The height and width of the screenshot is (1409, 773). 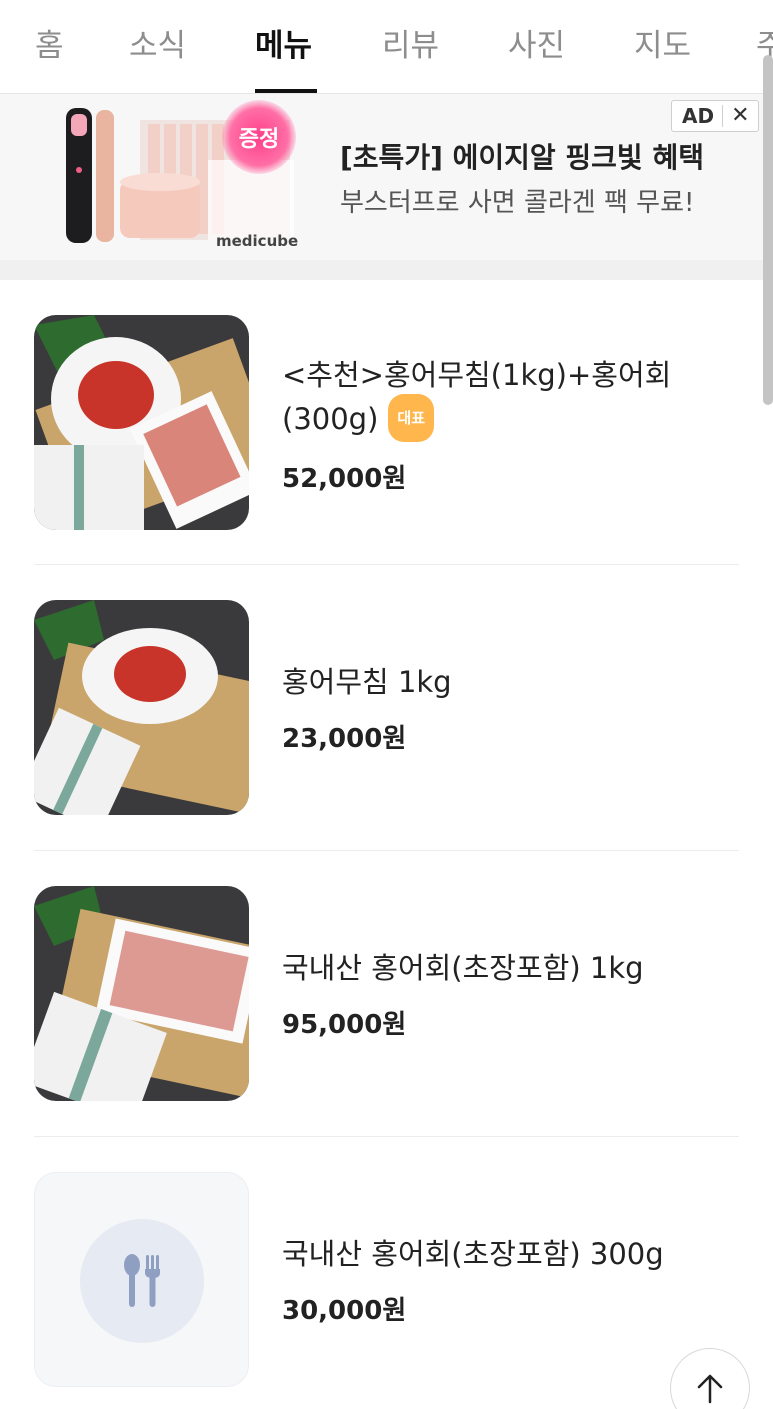 What do you see at coordinates (344, 479) in the screenshot?
I see `menu-item-price: 52,000원` at bounding box center [344, 479].